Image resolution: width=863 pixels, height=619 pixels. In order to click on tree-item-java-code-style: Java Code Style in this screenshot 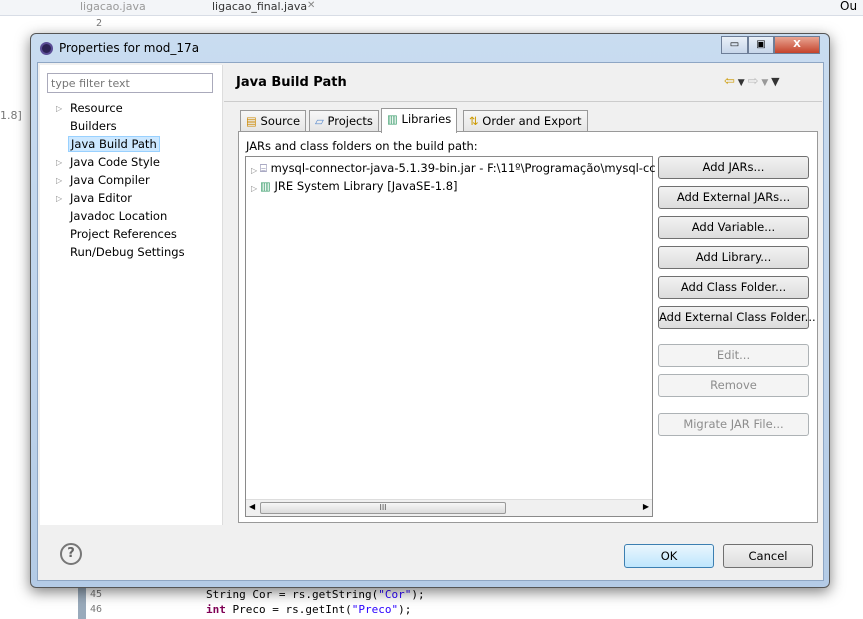, I will do `click(115, 162)`.